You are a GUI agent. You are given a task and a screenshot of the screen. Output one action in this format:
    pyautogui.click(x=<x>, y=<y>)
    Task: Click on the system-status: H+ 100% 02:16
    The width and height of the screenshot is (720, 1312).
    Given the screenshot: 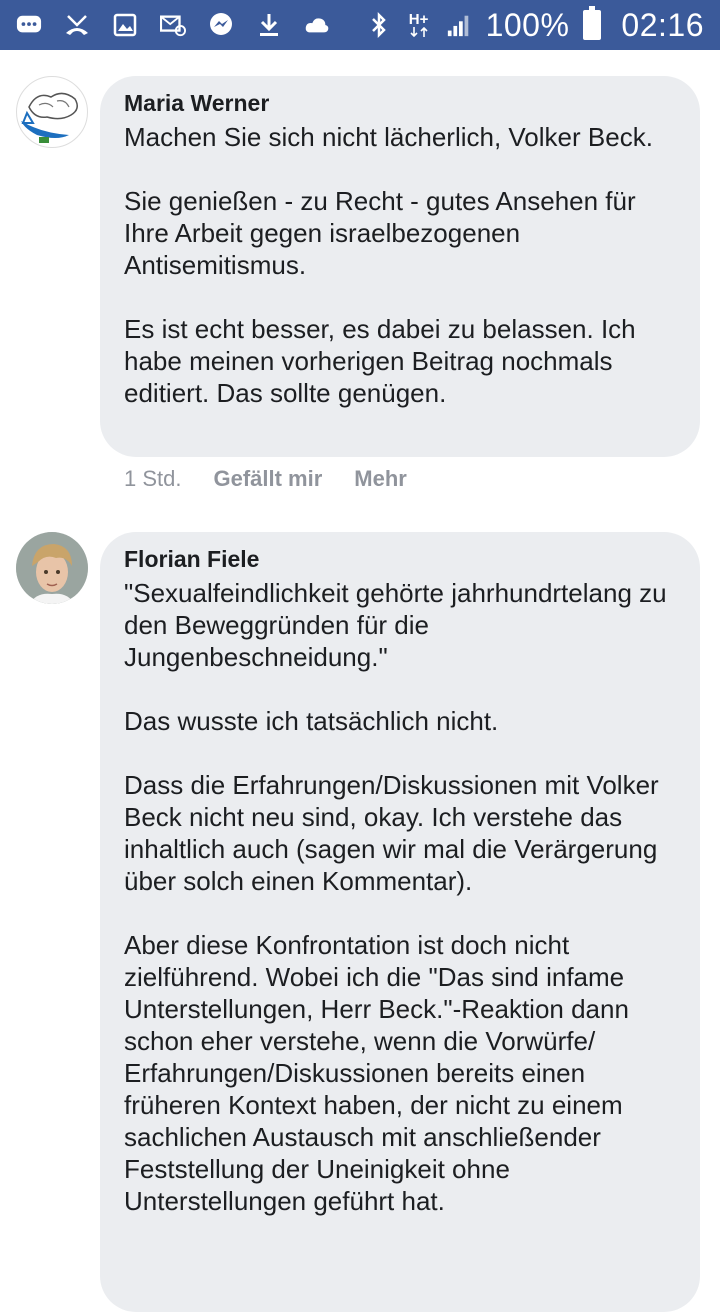 What is the action you would take?
    pyautogui.click(x=535, y=25)
    